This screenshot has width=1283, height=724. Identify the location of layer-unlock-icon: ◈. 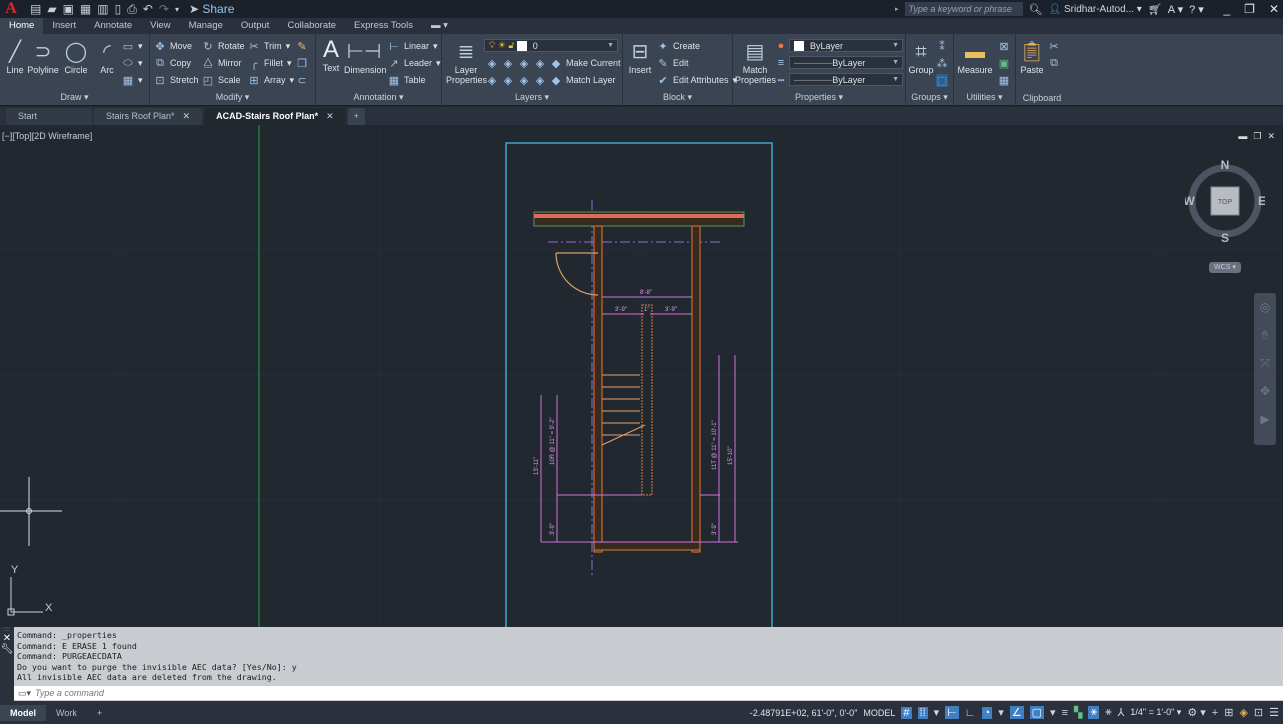
(540, 80).